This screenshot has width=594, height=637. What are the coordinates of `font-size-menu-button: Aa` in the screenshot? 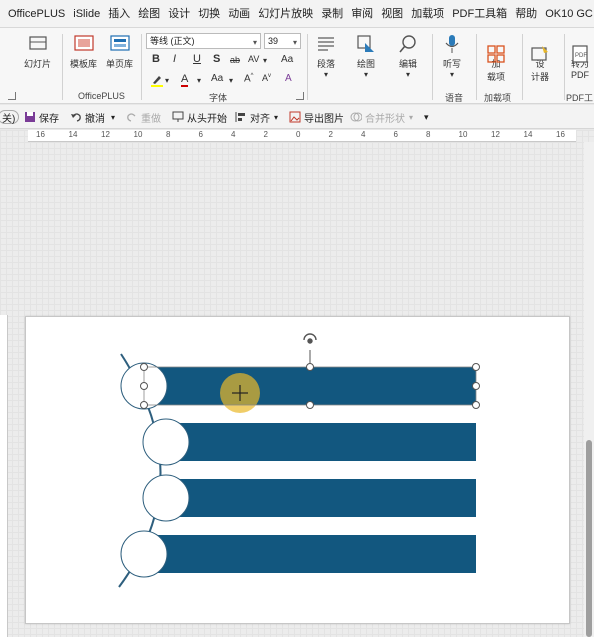 It's located at (217, 78).